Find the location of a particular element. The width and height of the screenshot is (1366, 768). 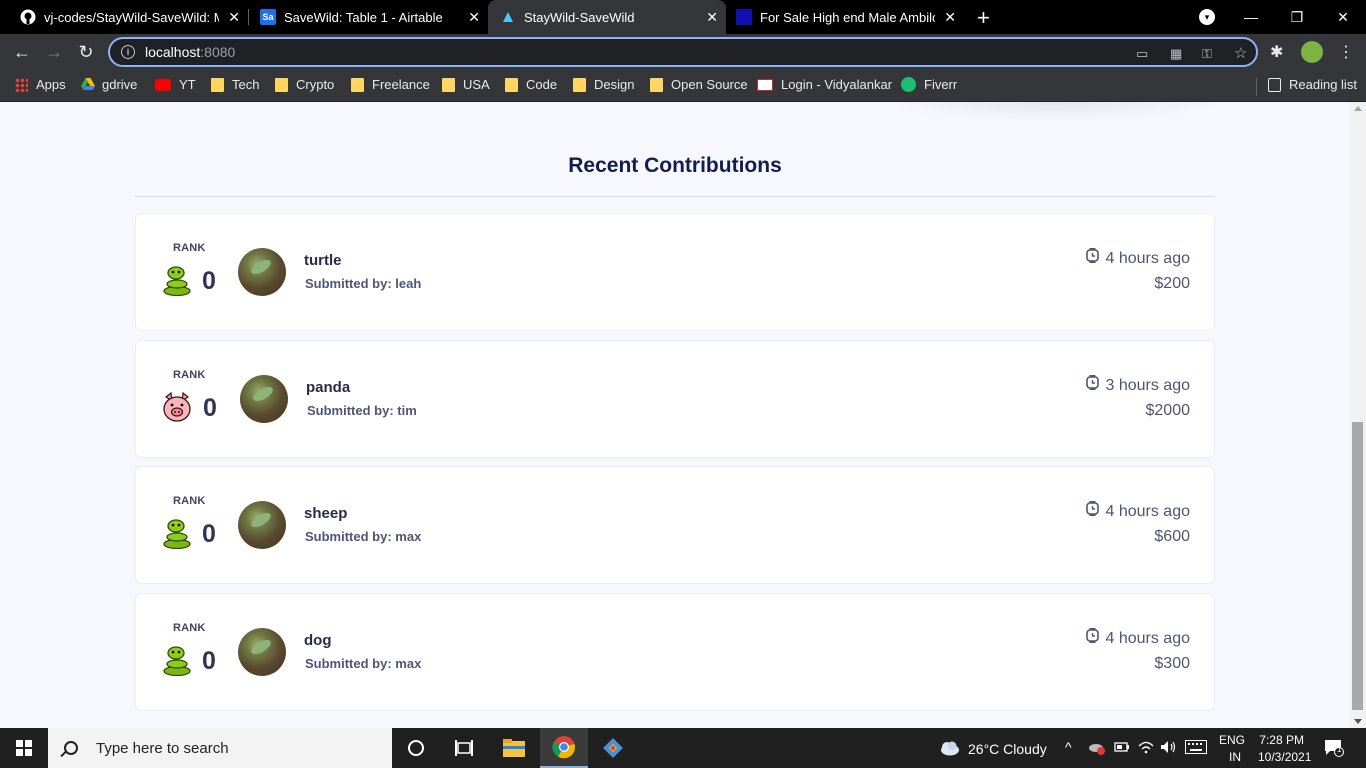

notifications-icon: 1 is located at coordinates (1334, 749).